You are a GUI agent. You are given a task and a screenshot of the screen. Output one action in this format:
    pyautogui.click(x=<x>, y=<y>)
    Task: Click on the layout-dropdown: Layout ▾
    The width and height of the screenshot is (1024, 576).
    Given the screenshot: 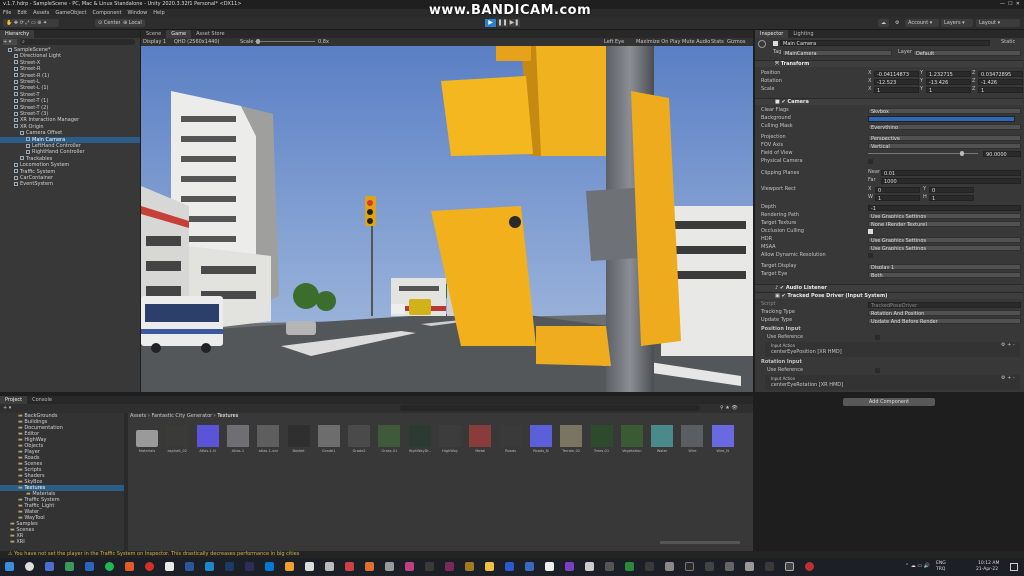 What is the action you would take?
    pyautogui.click(x=998, y=23)
    